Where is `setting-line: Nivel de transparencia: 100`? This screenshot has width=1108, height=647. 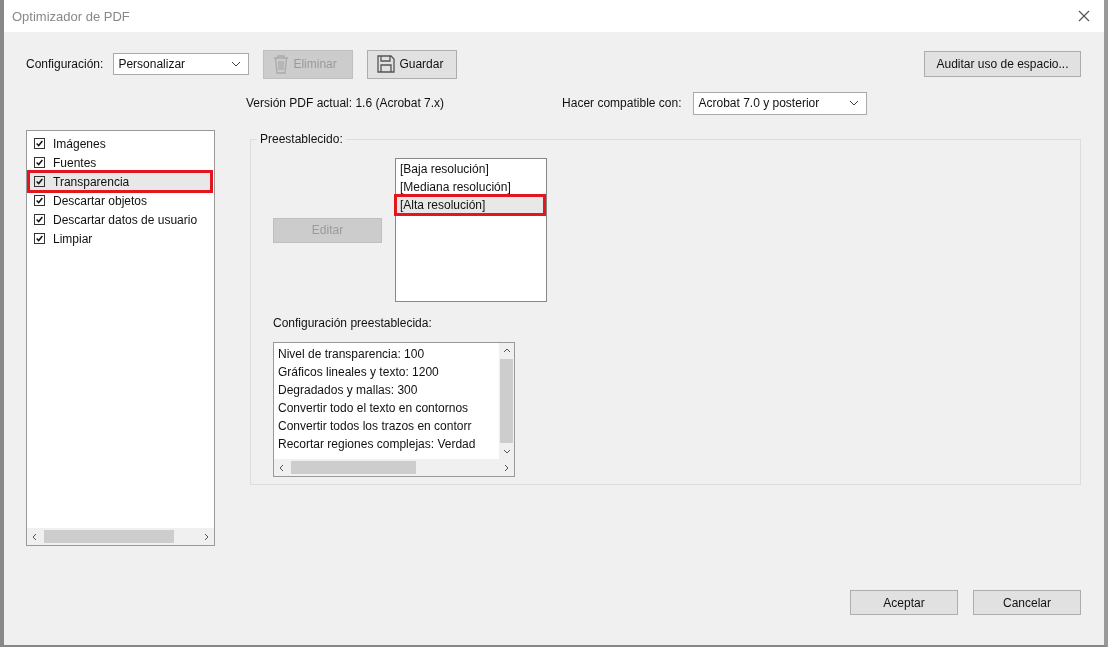
setting-line: Nivel de transparencia: 100 is located at coordinates (352, 354).